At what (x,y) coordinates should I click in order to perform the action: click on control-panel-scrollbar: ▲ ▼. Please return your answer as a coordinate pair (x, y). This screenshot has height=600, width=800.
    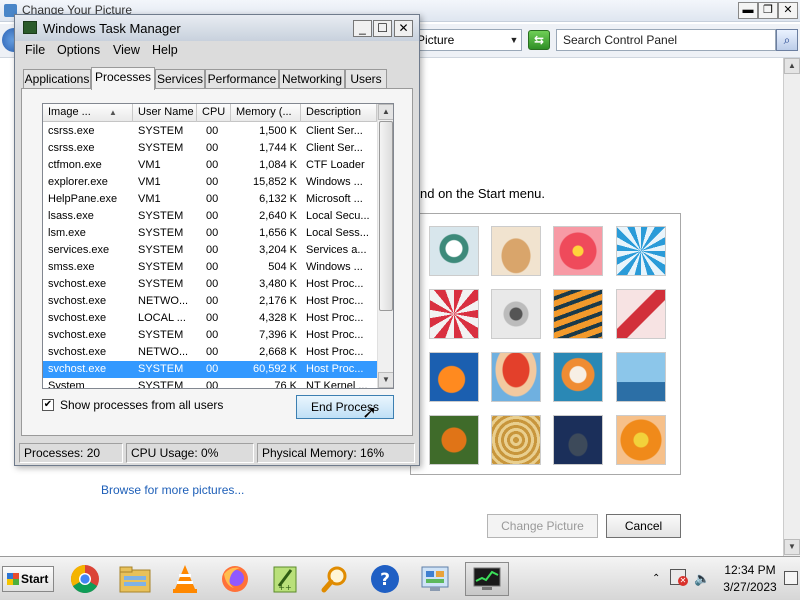
    Looking at the image, I should click on (791, 307).